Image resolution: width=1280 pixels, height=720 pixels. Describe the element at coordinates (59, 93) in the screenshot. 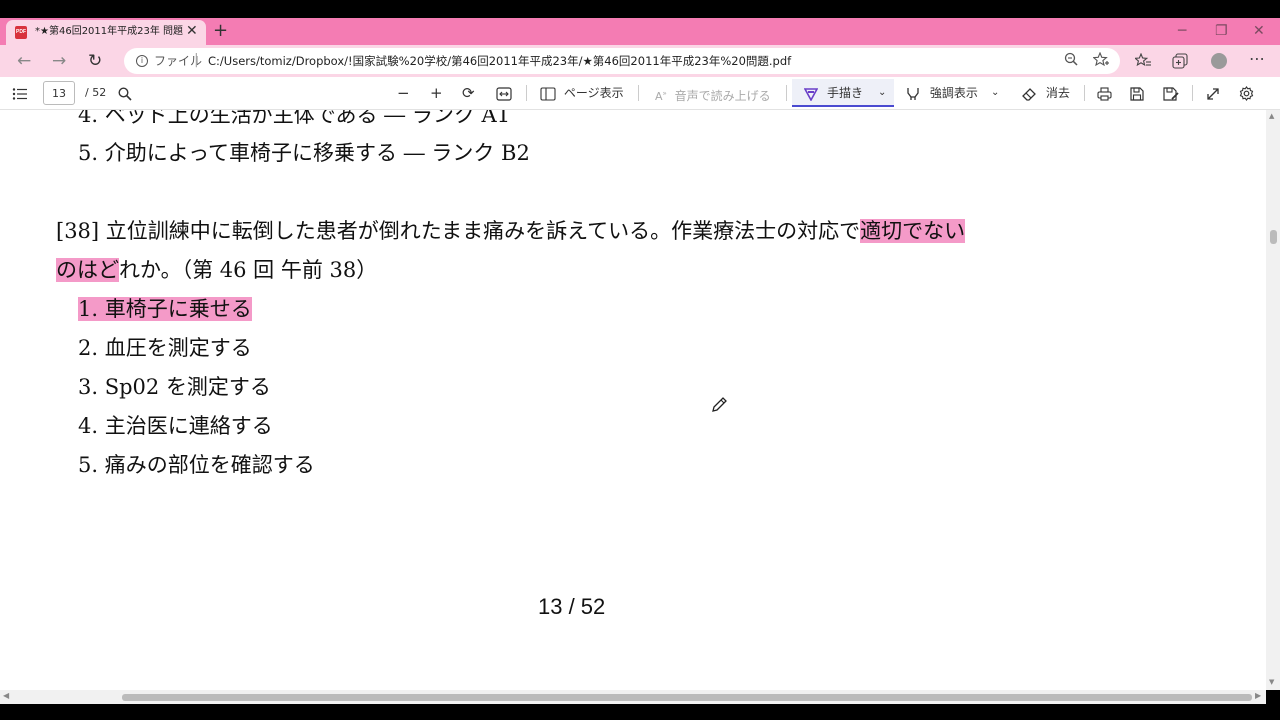

I see `page-number-input: 13` at that location.